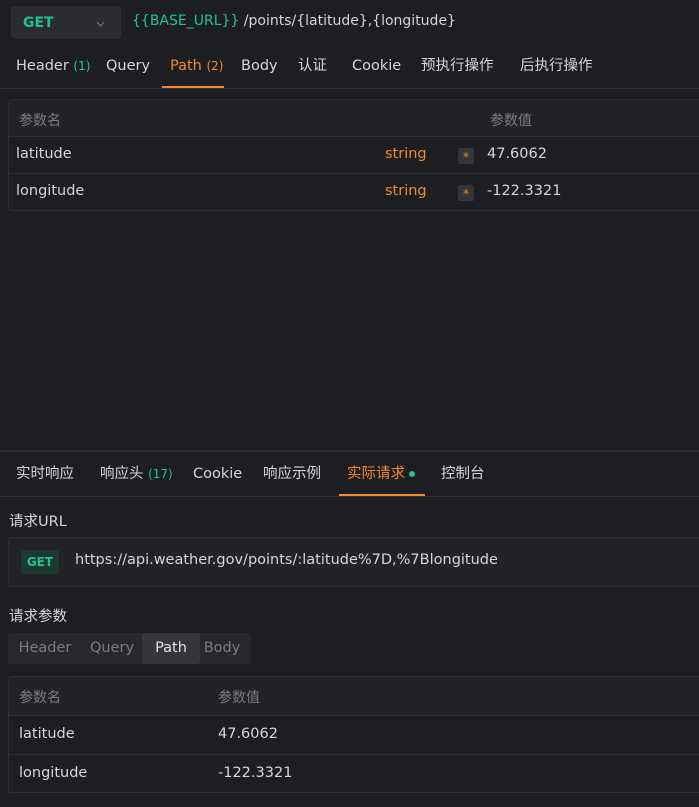 This screenshot has width=699, height=807. What do you see at coordinates (412, 474) in the screenshot?
I see `status-dot-icon` at bounding box center [412, 474].